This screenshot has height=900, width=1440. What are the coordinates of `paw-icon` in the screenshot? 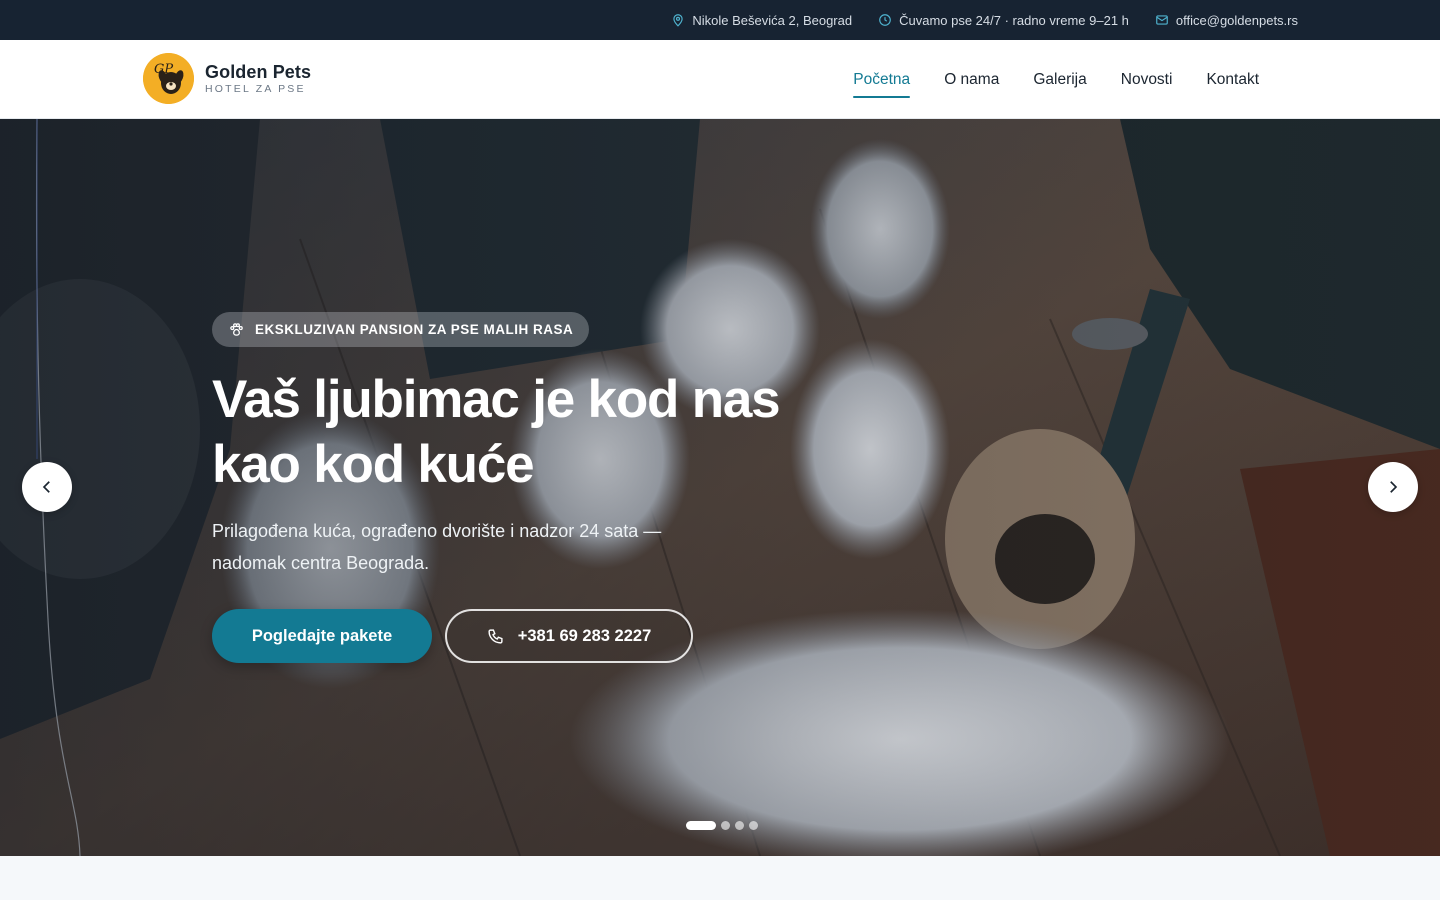 It's located at (236, 329).